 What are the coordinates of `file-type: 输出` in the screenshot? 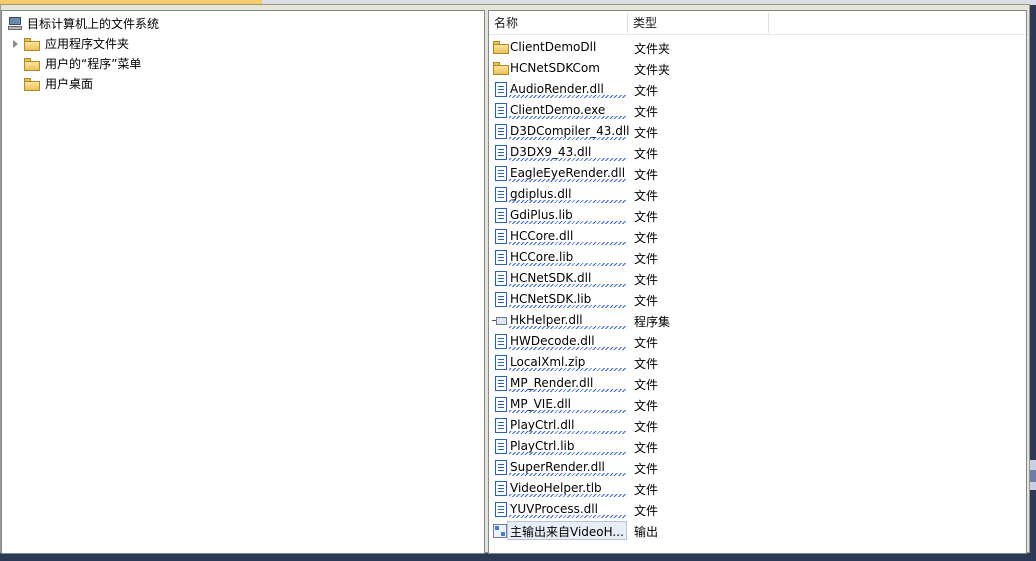 It's located at (646, 532).